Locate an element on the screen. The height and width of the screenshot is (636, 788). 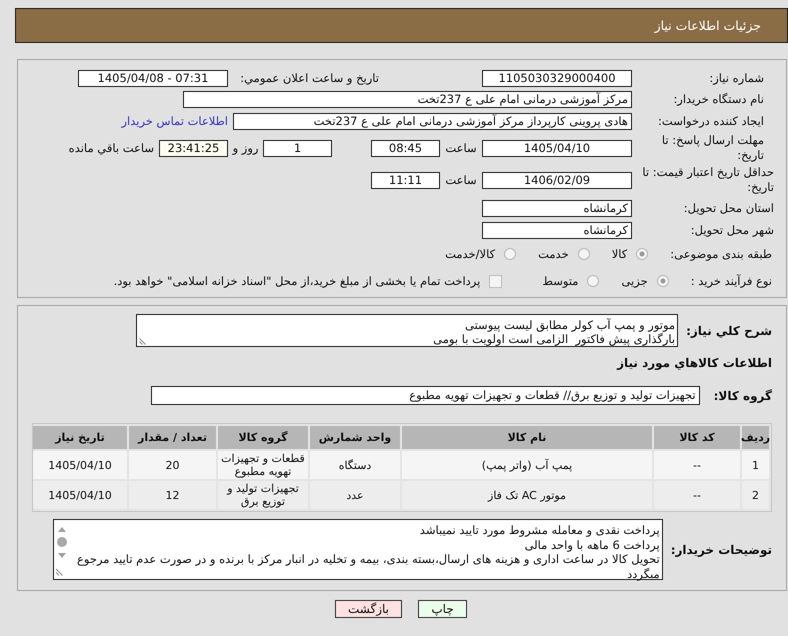
table-header-cell: گروه کالا is located at coordinates (263, 437).